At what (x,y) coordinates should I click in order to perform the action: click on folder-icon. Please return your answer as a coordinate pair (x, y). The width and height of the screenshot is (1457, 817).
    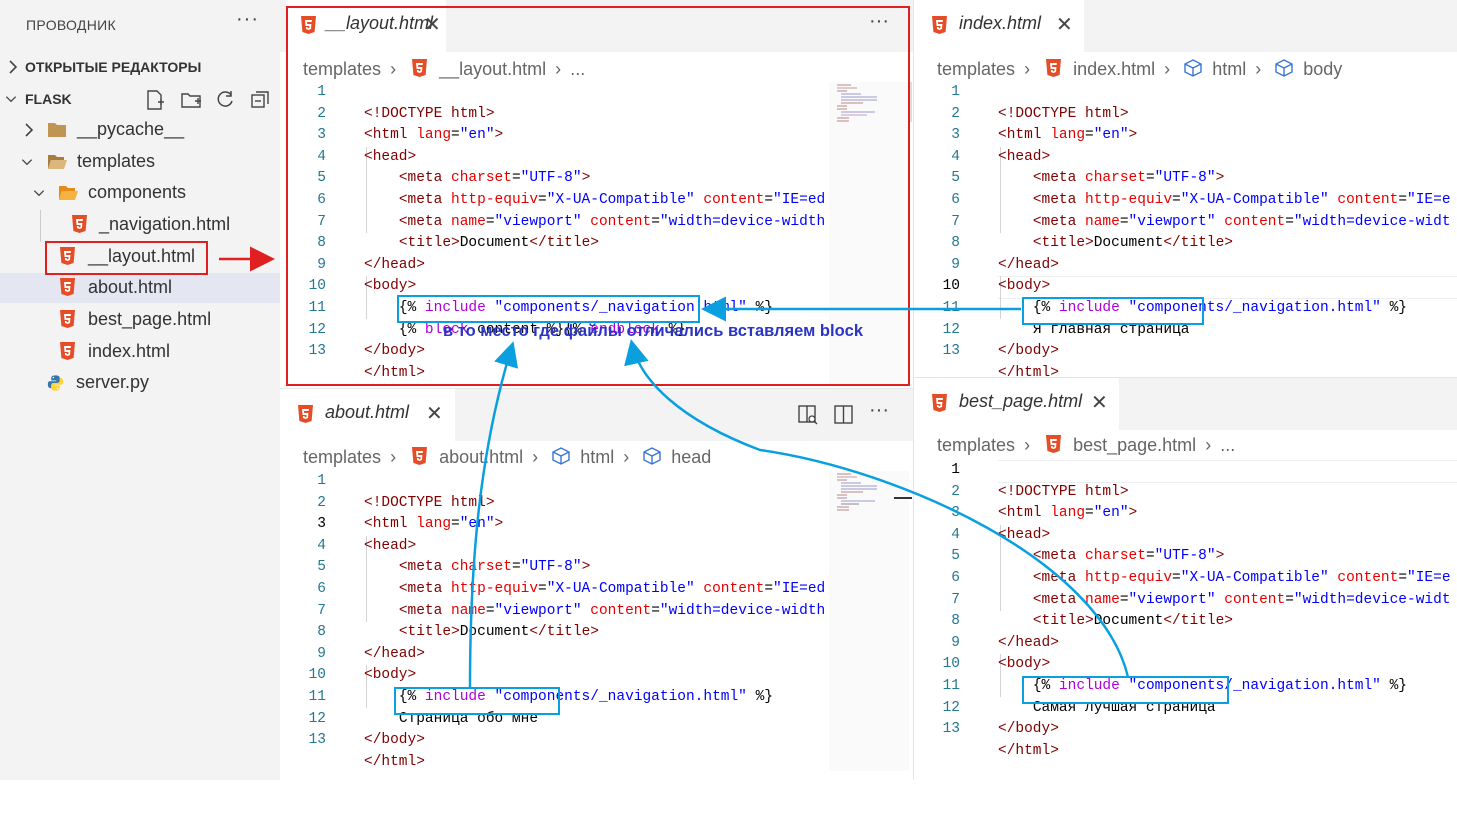
    Looking at the image, I should click on (57, 130).